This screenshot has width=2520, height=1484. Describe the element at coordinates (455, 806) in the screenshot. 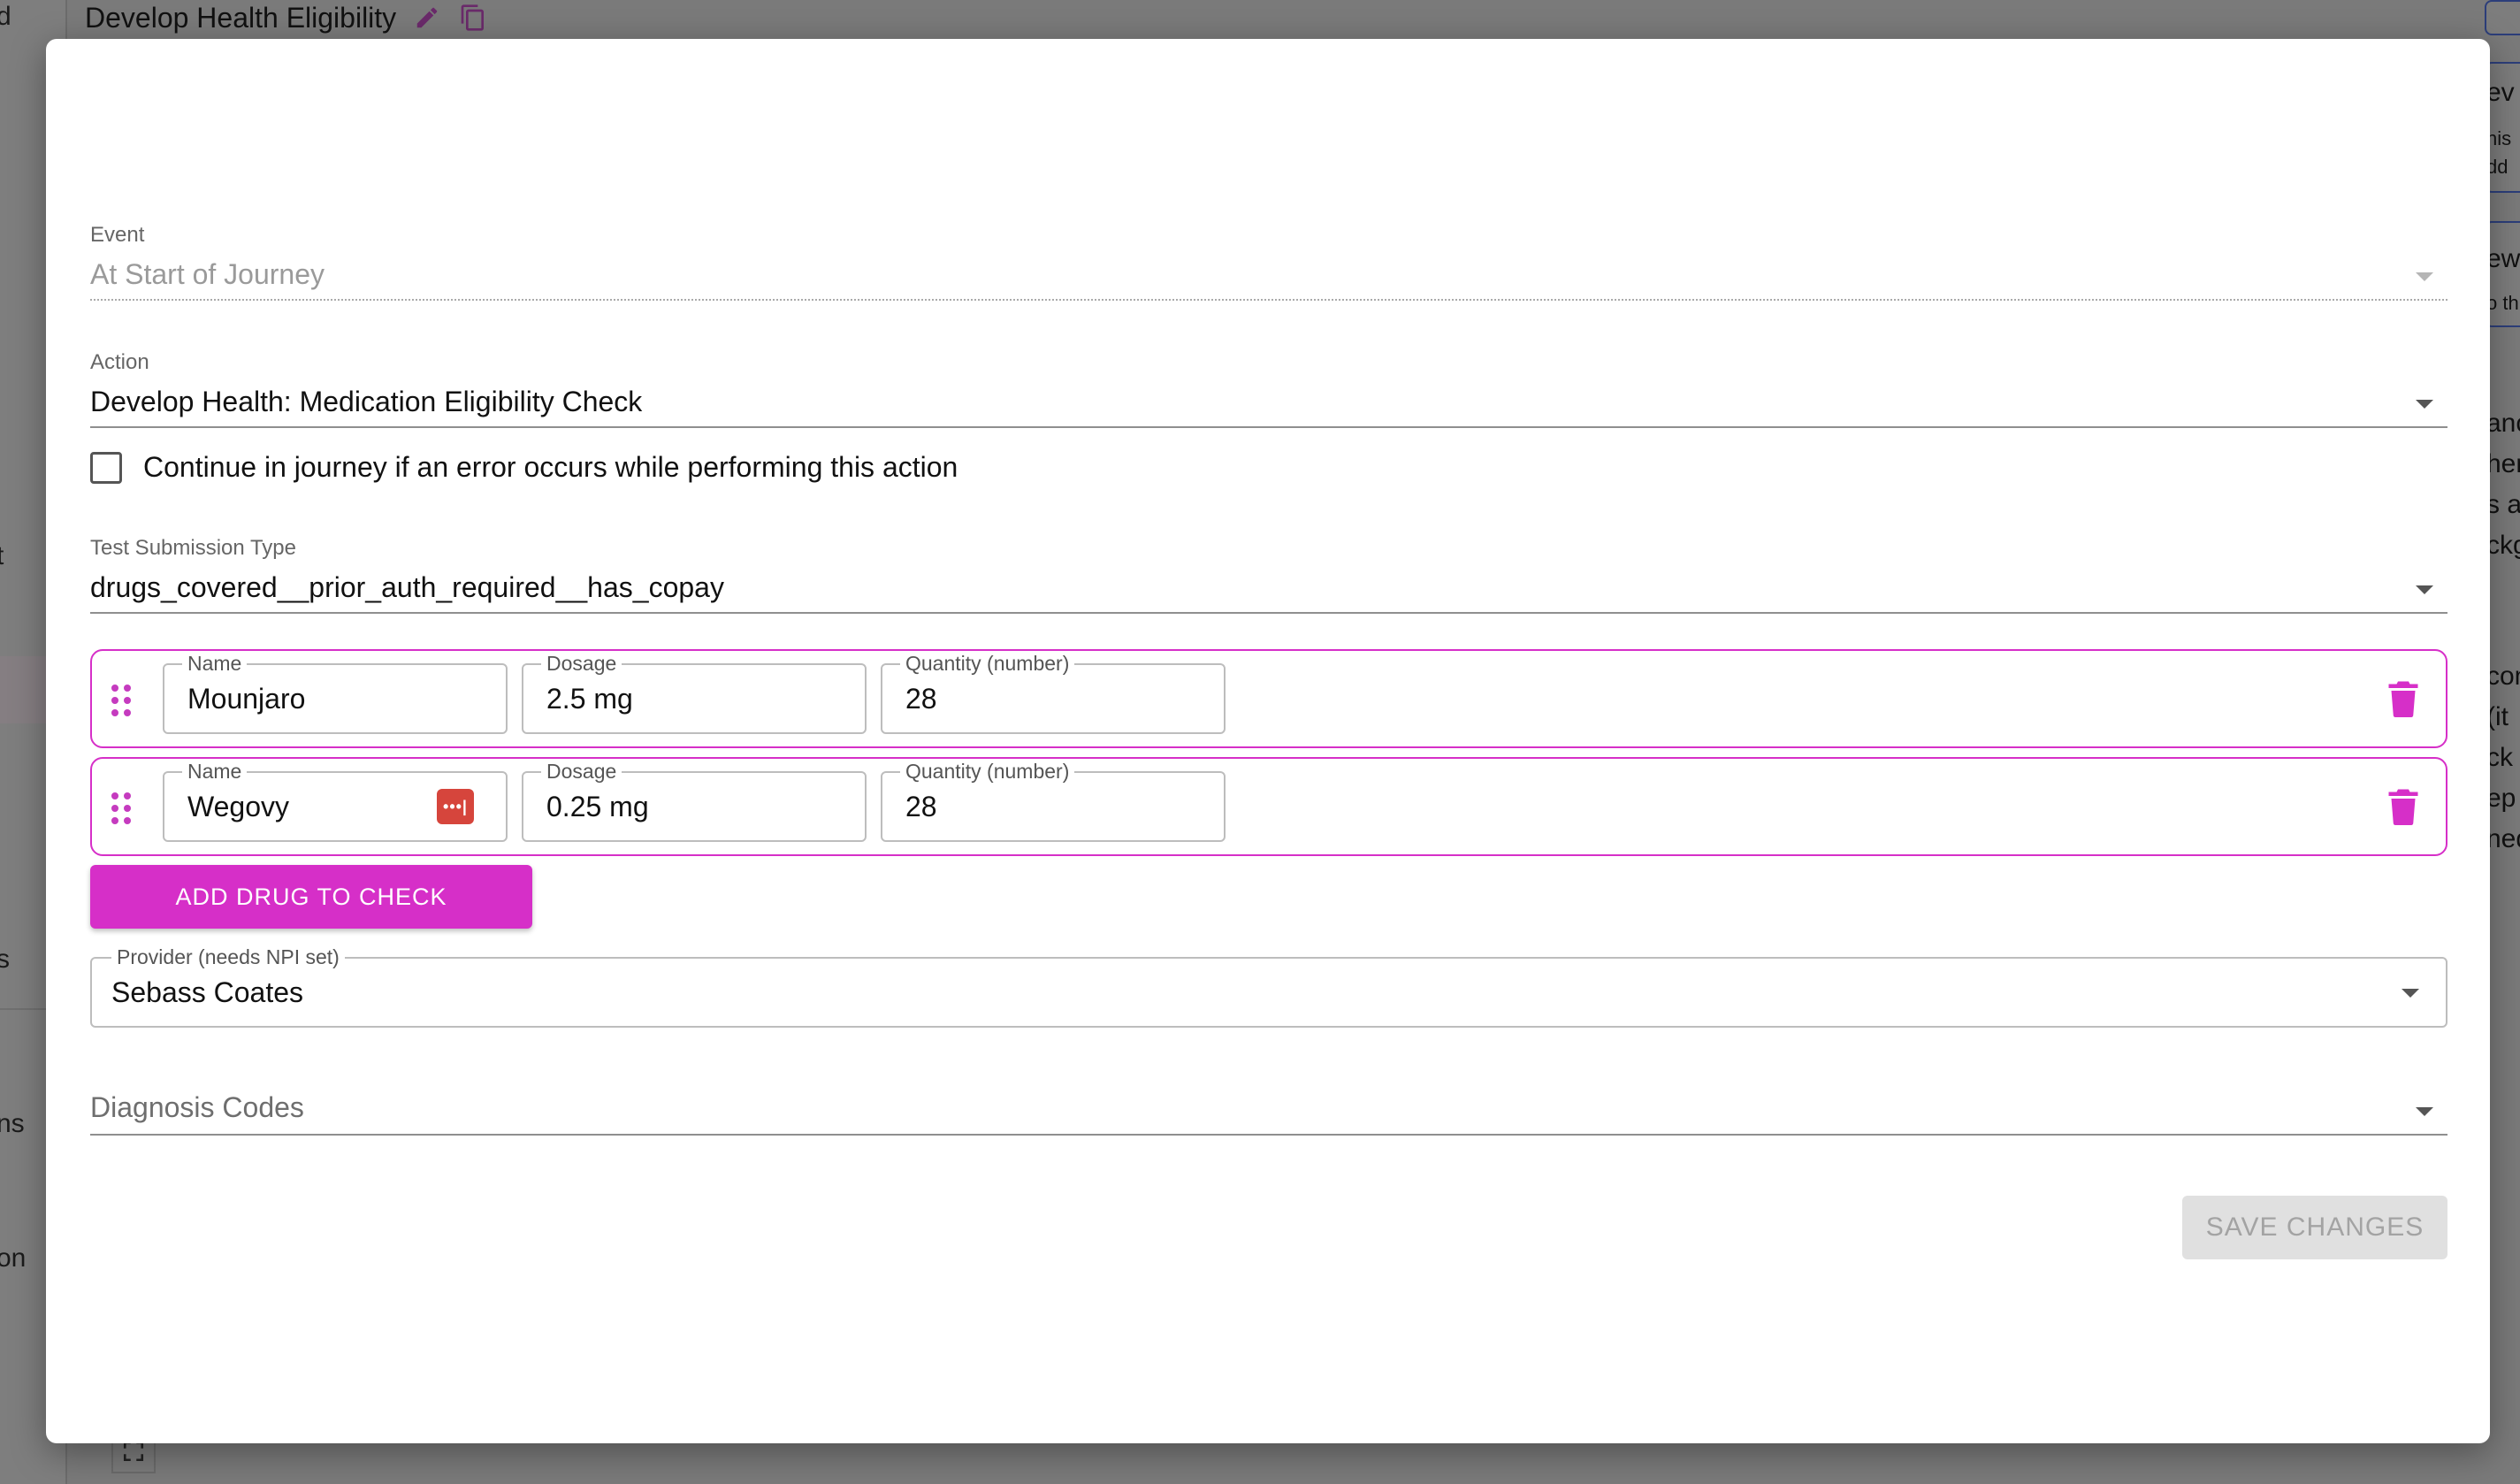

I see `password-manager-icon: •••|` at that location.